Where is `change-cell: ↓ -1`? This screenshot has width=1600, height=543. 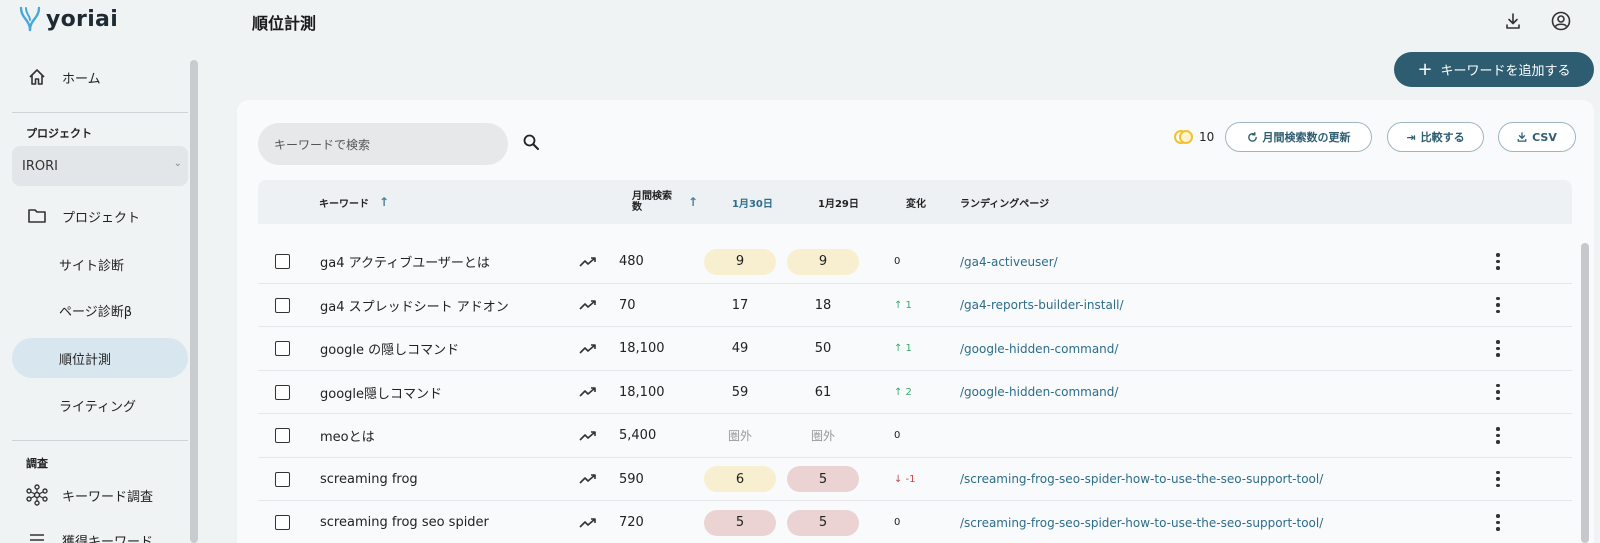 change-cell: ↓ -1 is located at coordinates (905, 479).